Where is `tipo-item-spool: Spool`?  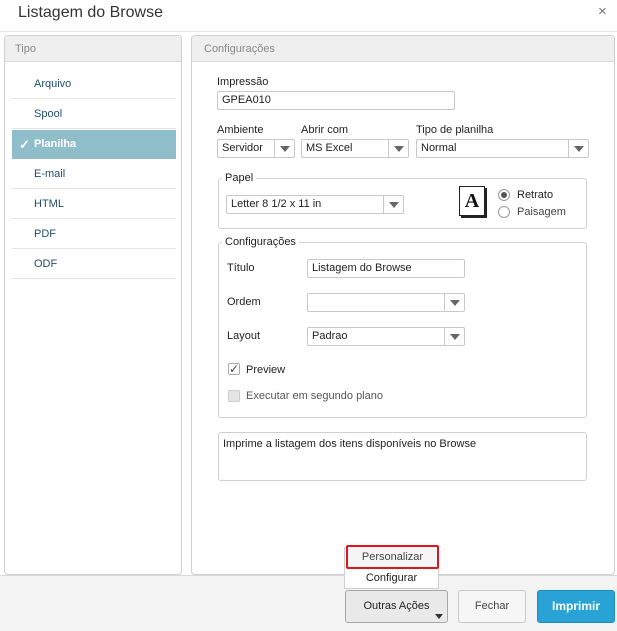
tipo-item-spool: Spool is located at coordinates (94, 114).